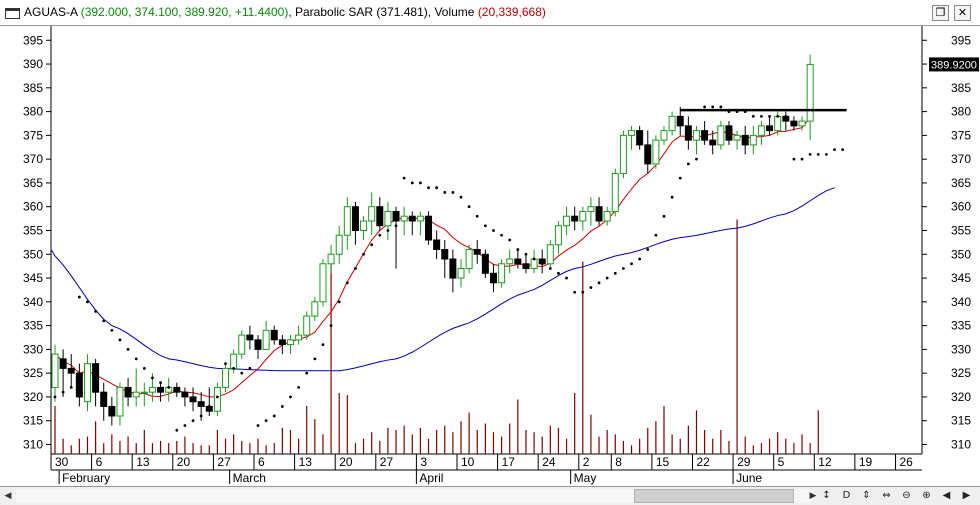 This screenshot has height=505, width=980. Describe the element at coordinates (961, 40) in the screenshot. I see `y-tick-label-right: 395` at that location.